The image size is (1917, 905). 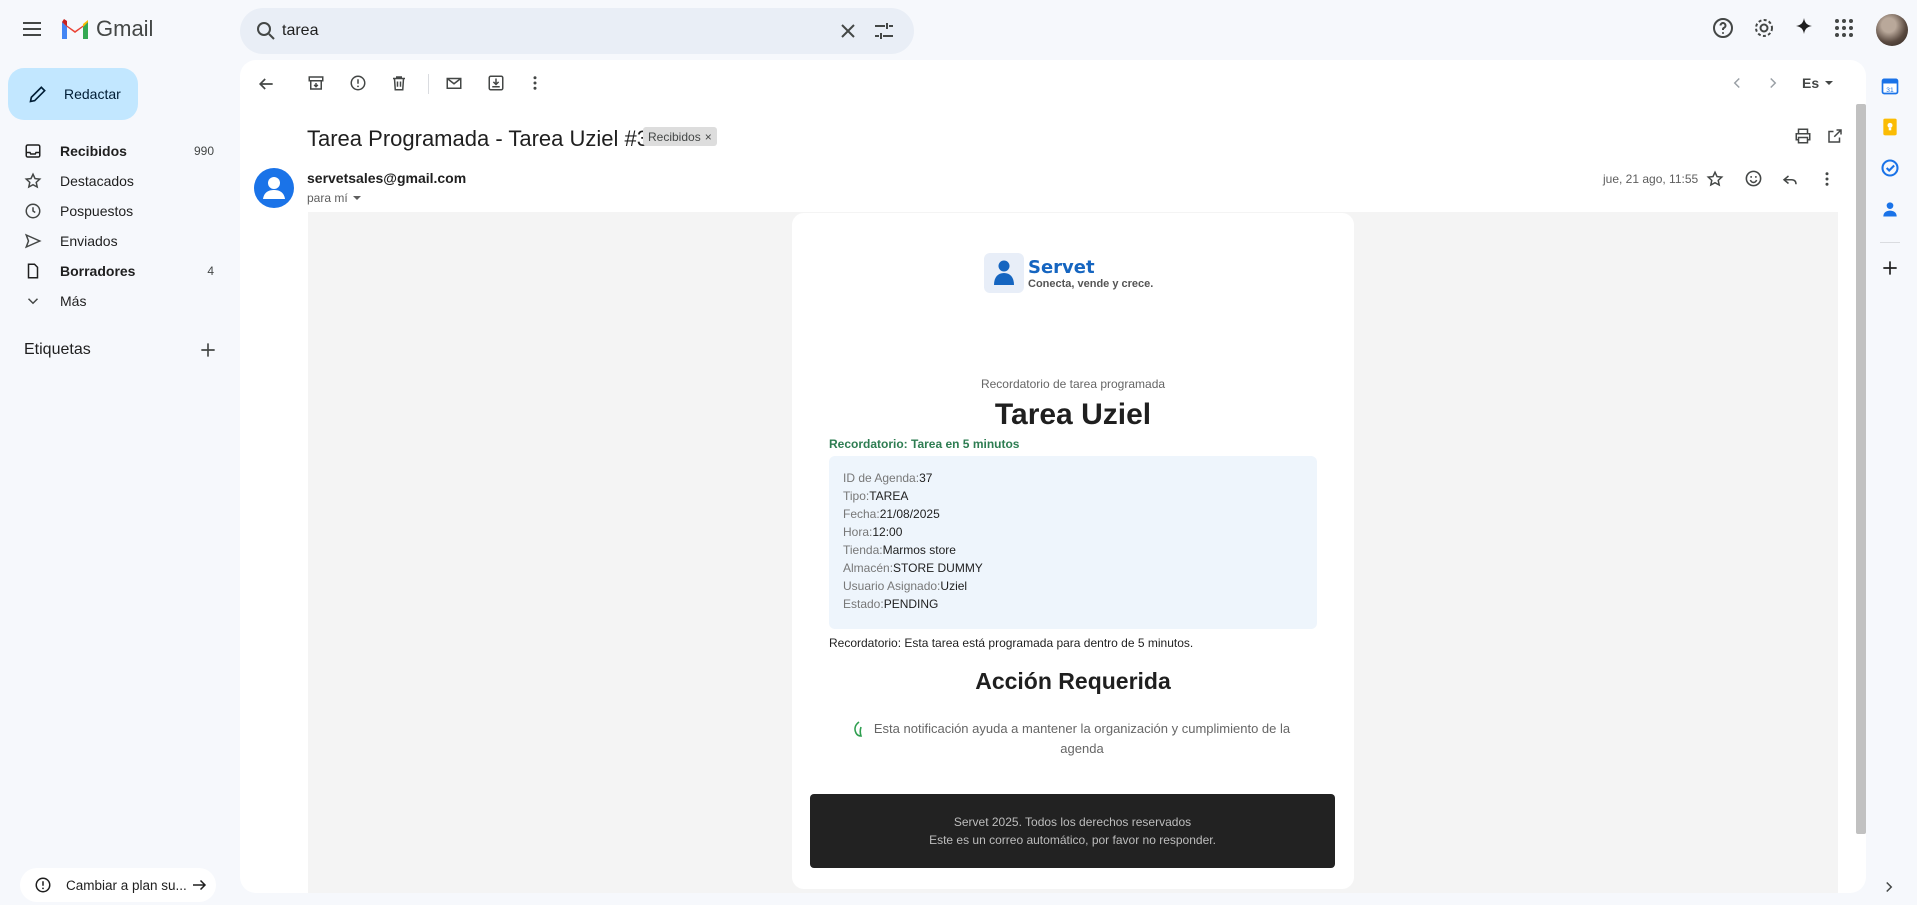 What do you see at coordinates (848, 31) in the screenshot?
I see `clear-search-icon` at bounding box center [848, 31].